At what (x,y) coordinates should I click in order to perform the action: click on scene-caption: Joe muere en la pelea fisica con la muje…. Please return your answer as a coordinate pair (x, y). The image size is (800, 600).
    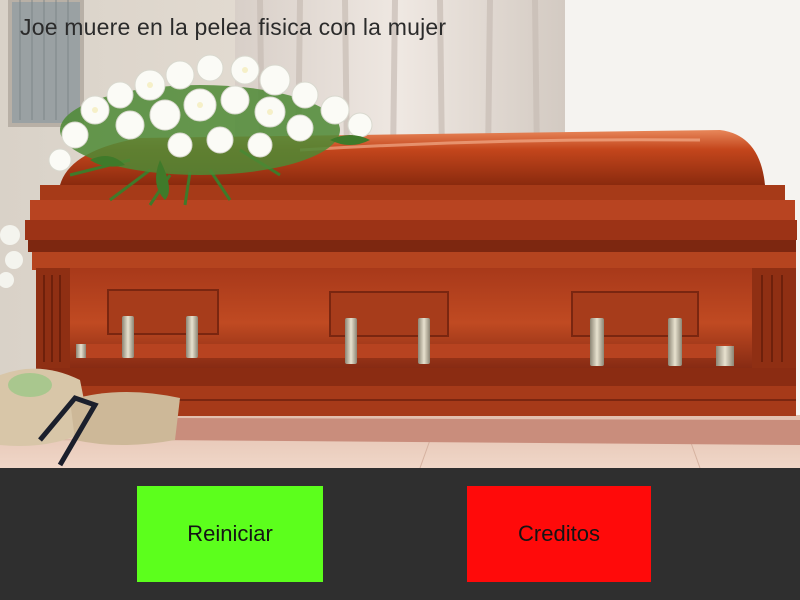
    Looking at the image, I should click on (233, 27).